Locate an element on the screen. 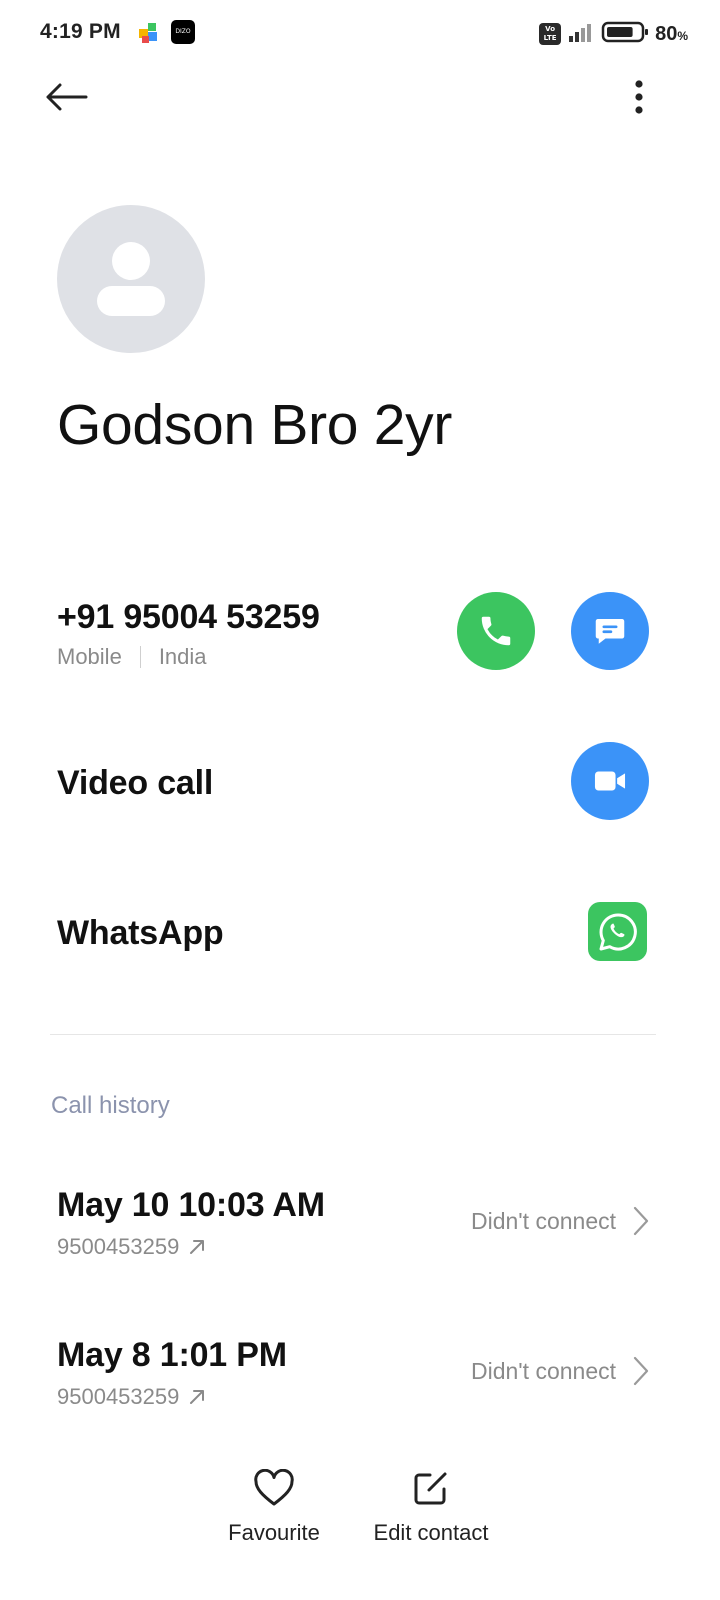 The image size is (720, 1600). more-vertical-icon is located at coordinates (639, 97).